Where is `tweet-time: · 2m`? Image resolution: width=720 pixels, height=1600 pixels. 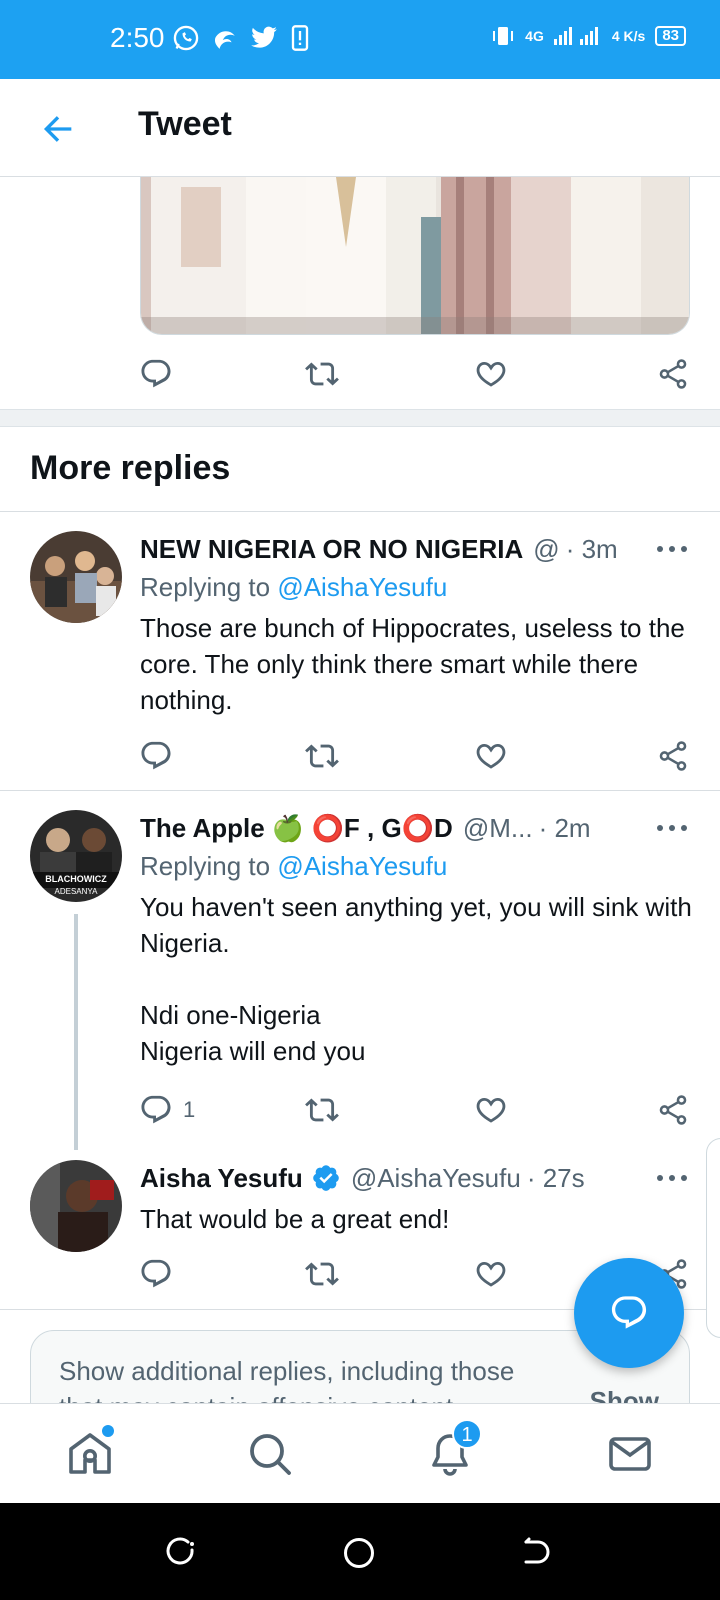
tweet-time: · 2m is located at coordinates (564, 827).